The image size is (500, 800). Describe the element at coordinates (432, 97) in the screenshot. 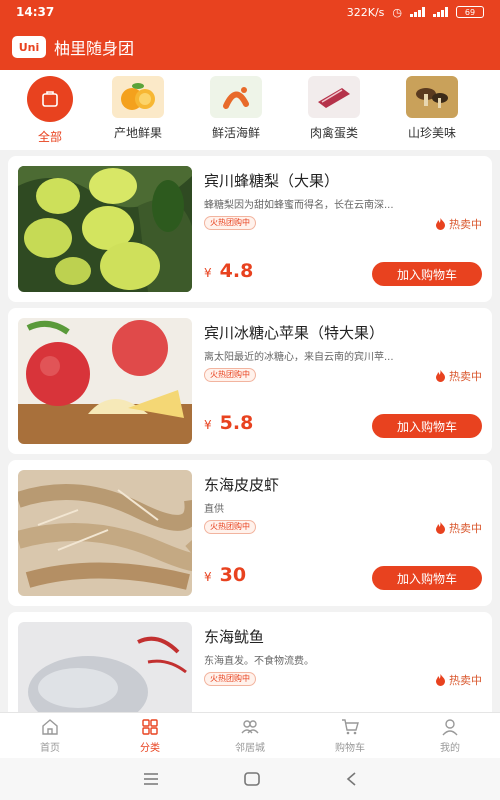

I see `mushroom-icon` at that location.